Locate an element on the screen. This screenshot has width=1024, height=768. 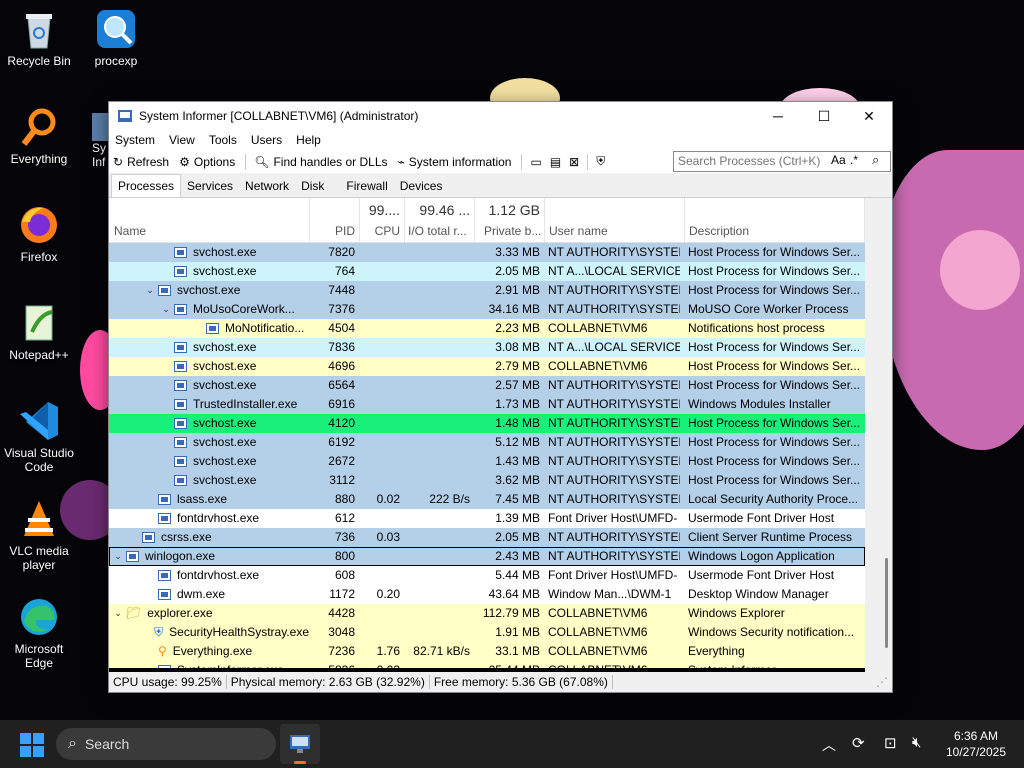
vertical-scrollbar is located at coordinates (878, 433).